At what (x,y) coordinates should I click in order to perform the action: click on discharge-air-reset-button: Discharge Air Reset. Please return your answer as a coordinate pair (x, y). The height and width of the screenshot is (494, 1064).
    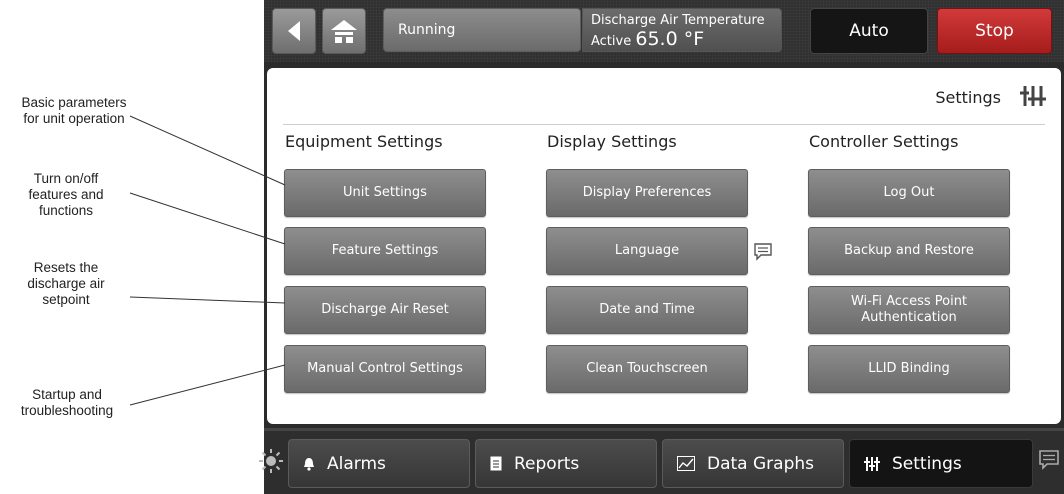
    Looking at the image, I should click on (385, 310).